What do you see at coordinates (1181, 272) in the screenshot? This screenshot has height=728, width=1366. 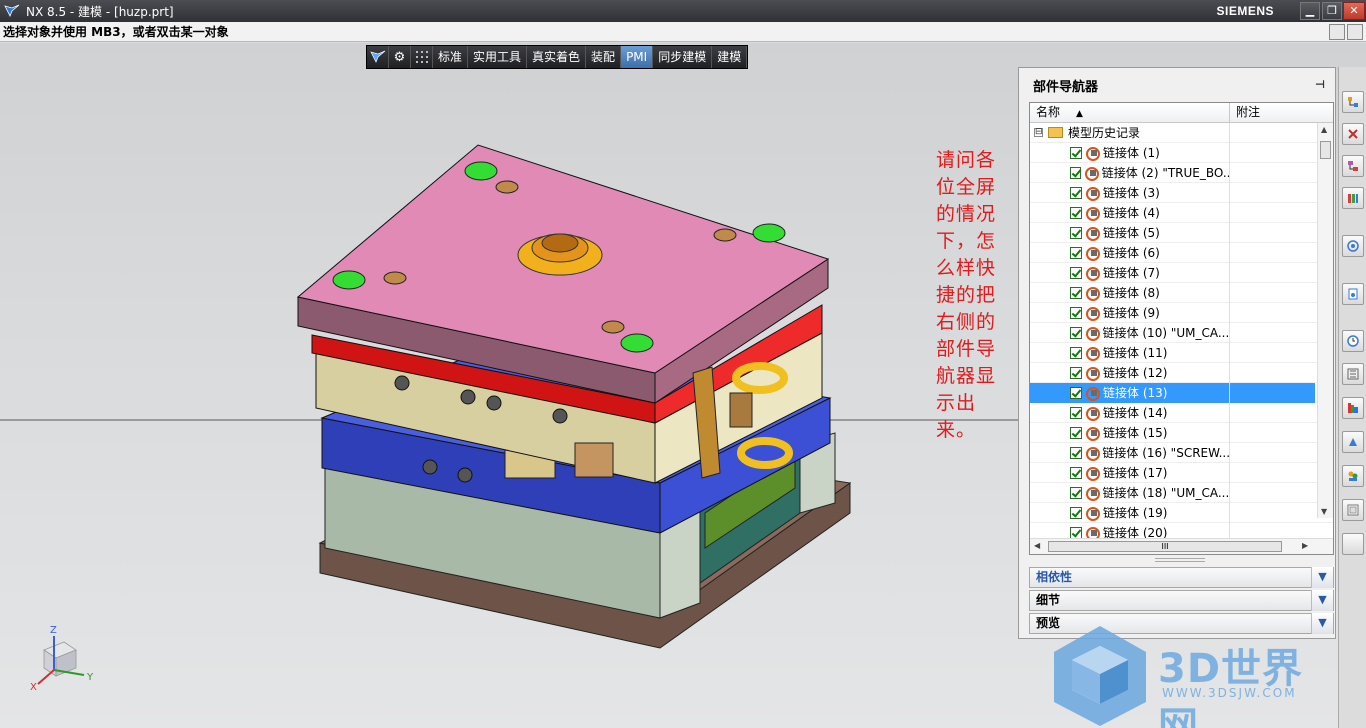 I see `tree-row: 链接体 (7)` at bounding box center [1181, 272].